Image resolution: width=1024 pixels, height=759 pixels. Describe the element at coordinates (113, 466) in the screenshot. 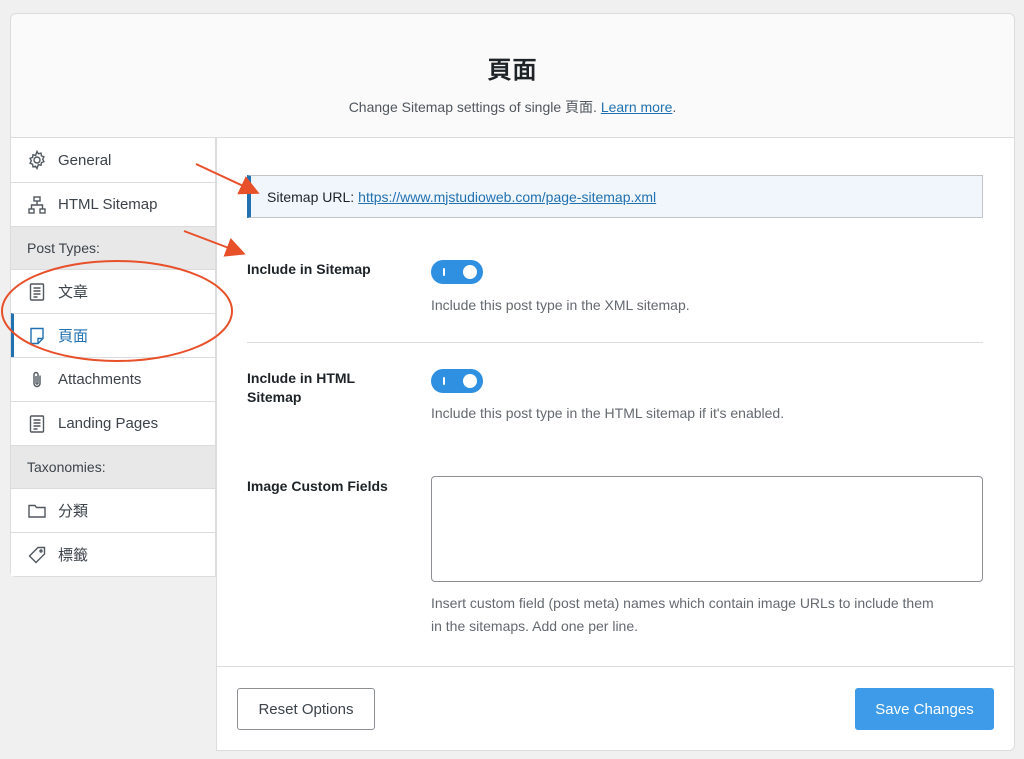

I see `taxonomies-heading: Taxonomies:` at that location.